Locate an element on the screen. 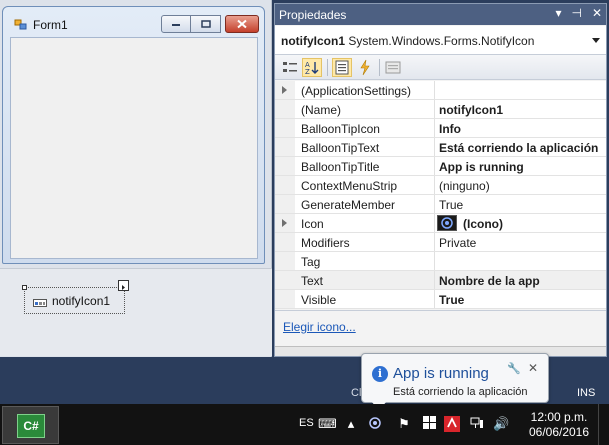 The height and width of the screenshot is (445, 609). clock-date: 06/06/2016 is located at coordinates (559, 432).